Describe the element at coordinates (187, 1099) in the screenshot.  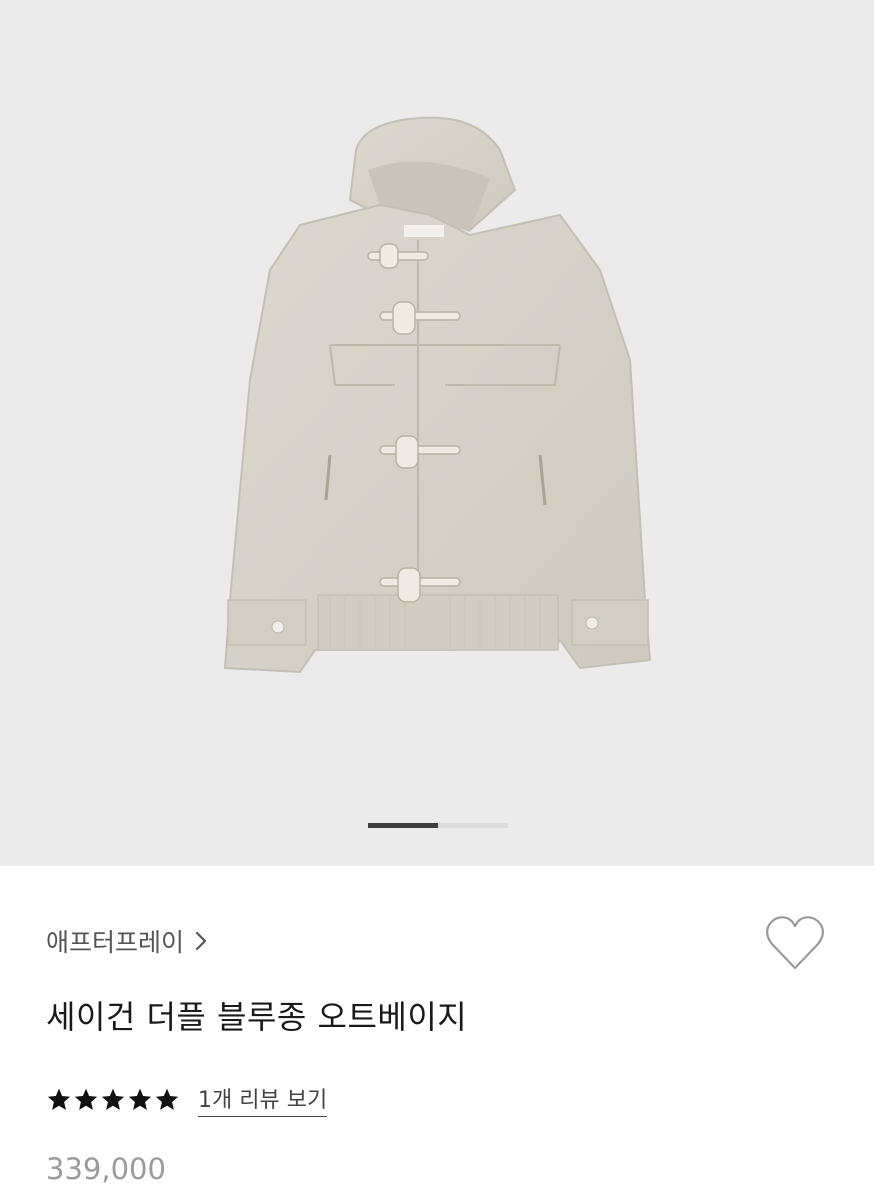
I see `rating: 1개 리뷰 보기` at that location.